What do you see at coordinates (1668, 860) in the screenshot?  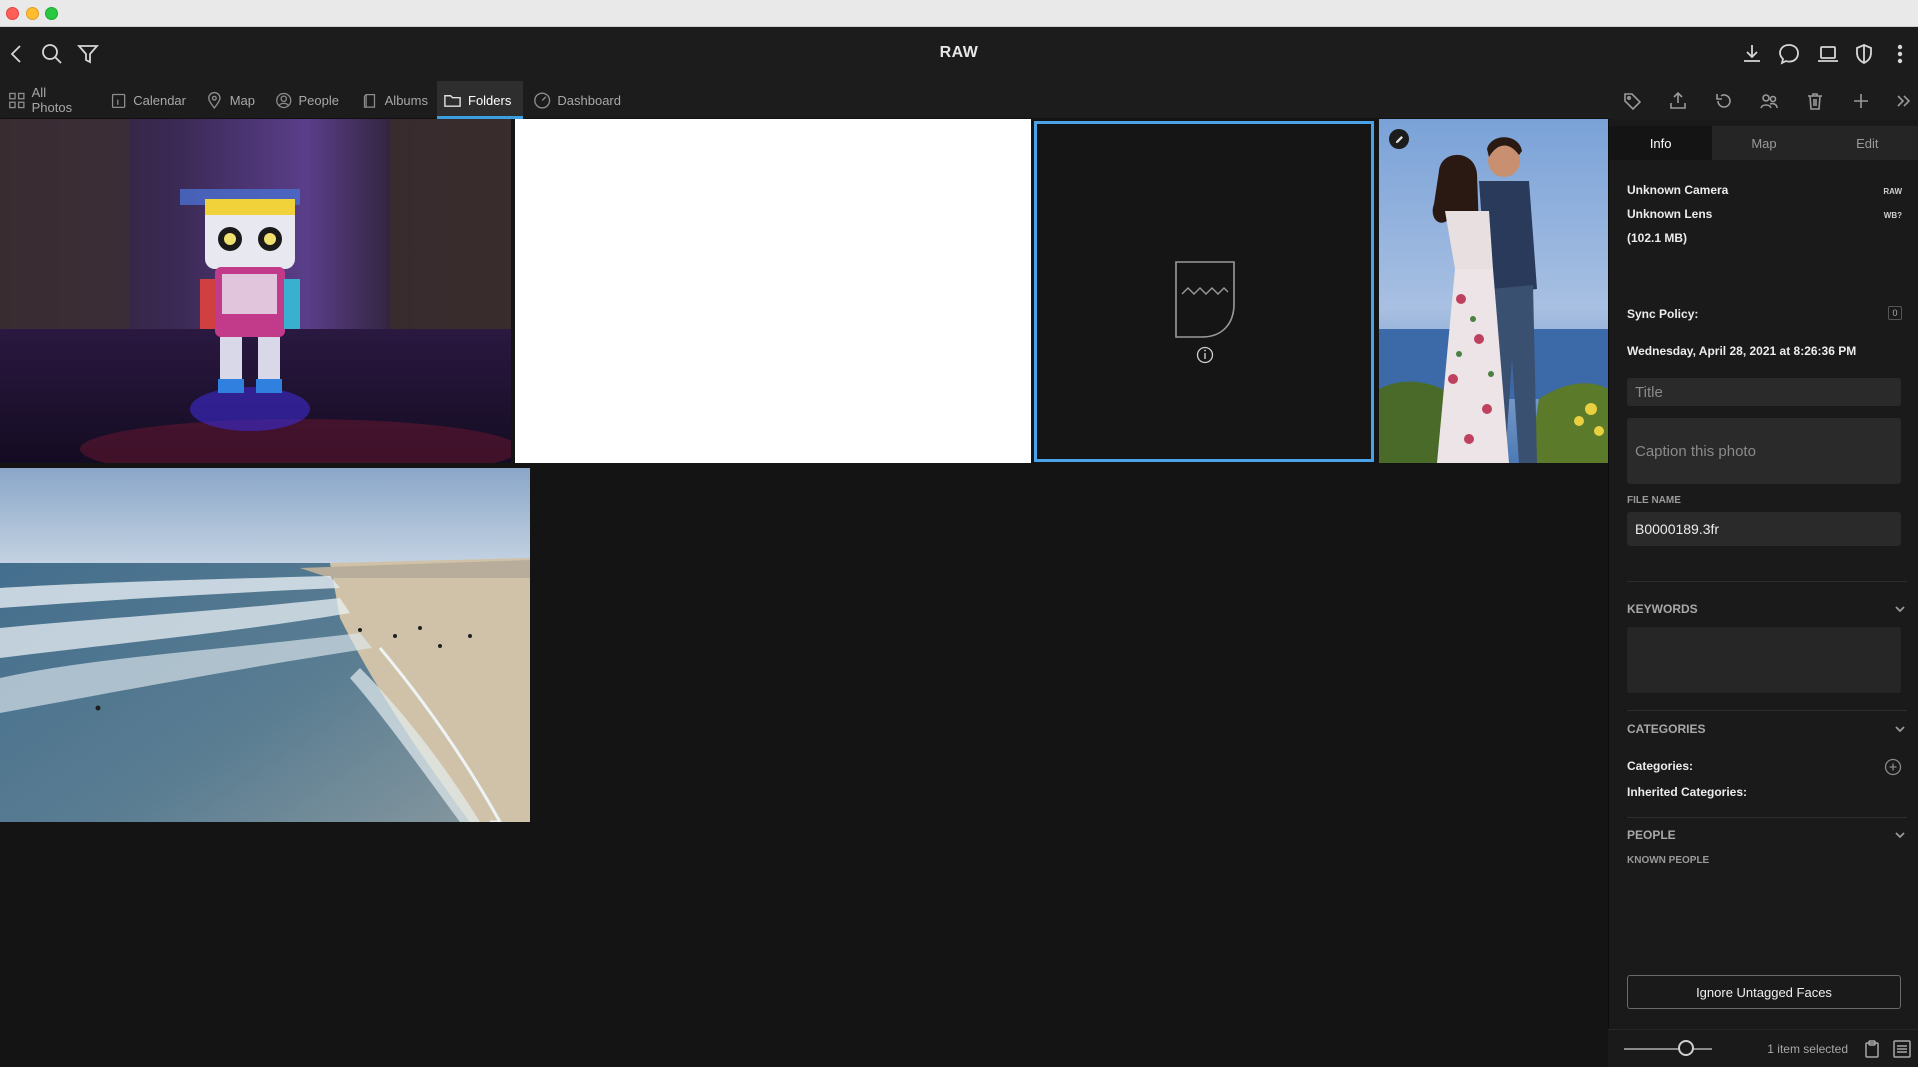 I see `known-people-label: KNOWN PEOPLE` at bounding box center [1668, 860].